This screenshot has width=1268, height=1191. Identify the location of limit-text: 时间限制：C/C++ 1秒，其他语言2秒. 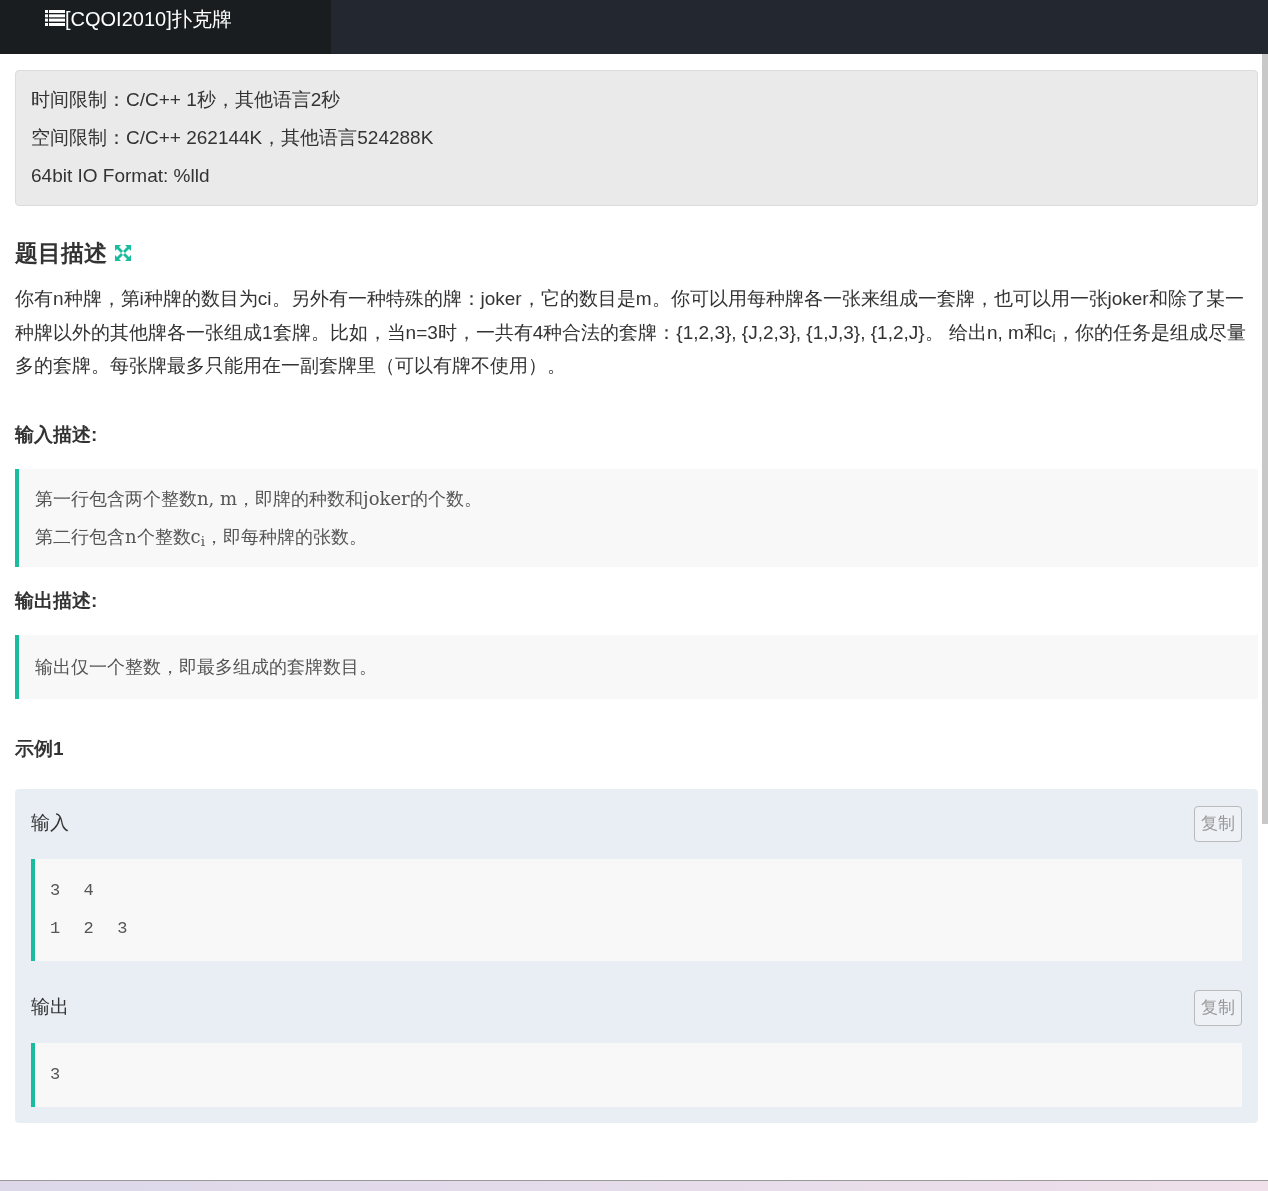
(186, 100).